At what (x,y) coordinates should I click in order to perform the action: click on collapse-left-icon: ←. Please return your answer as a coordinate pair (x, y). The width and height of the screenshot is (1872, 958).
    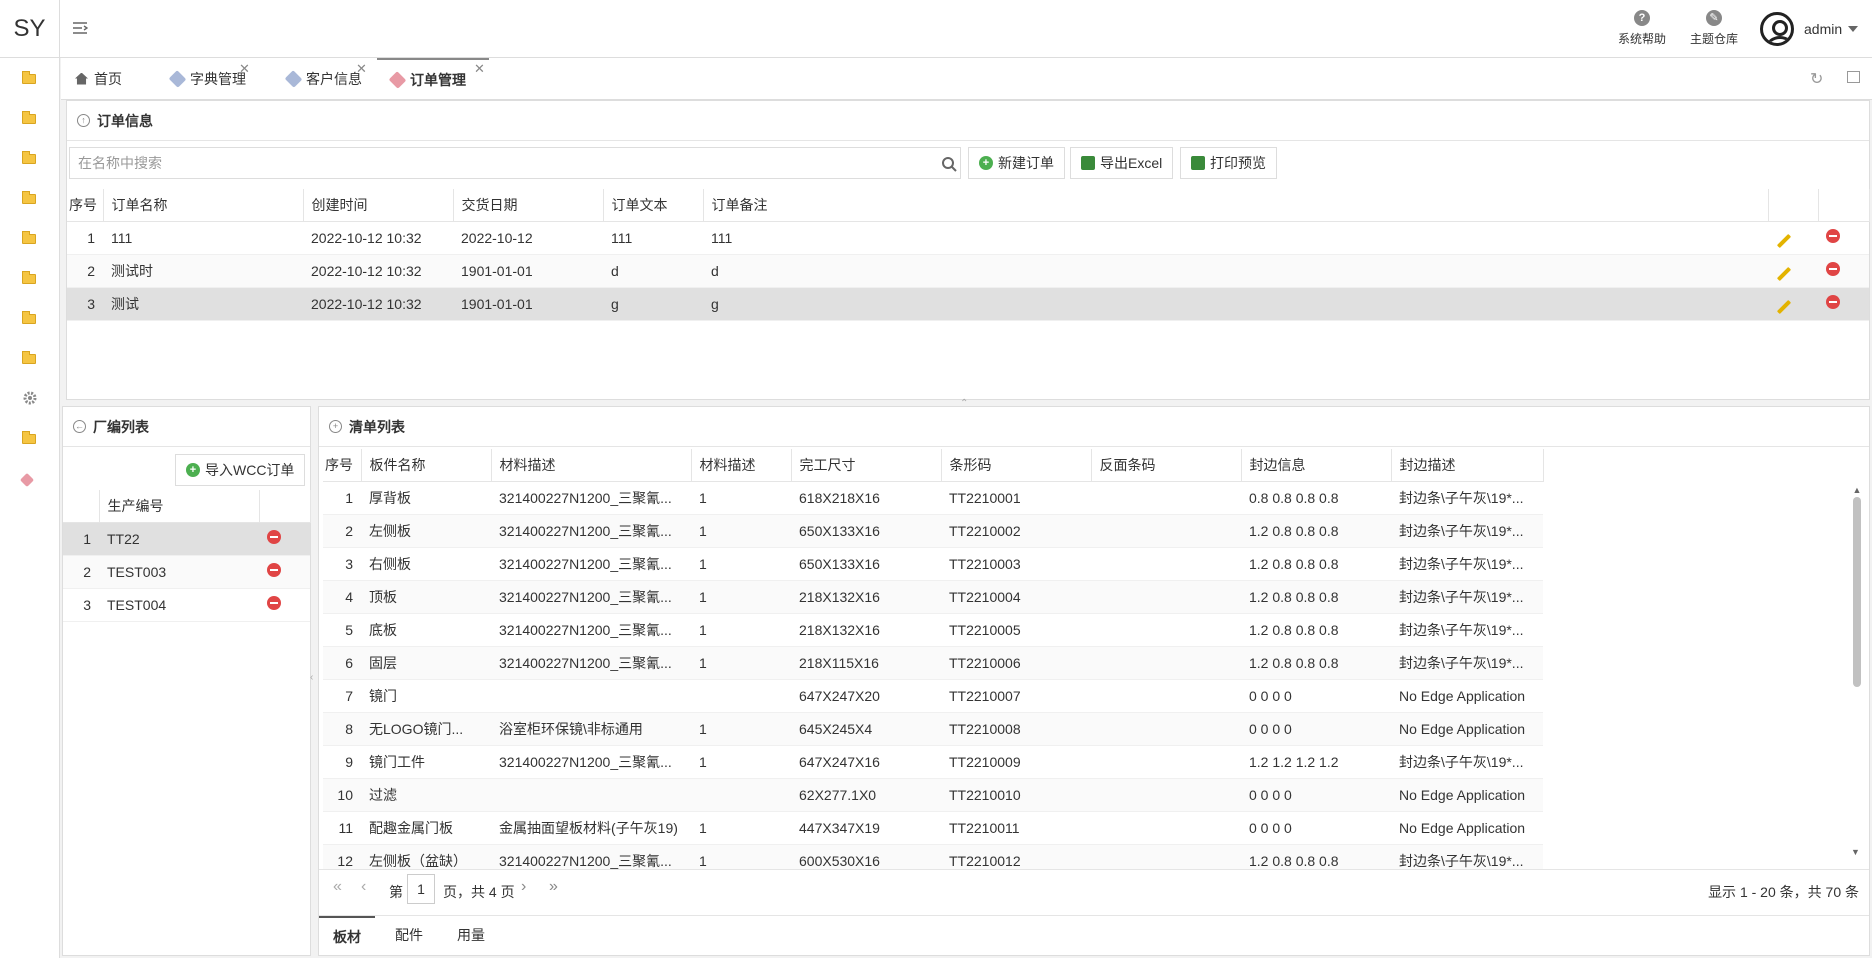
    Looking at the image, I should click on (79, 426).